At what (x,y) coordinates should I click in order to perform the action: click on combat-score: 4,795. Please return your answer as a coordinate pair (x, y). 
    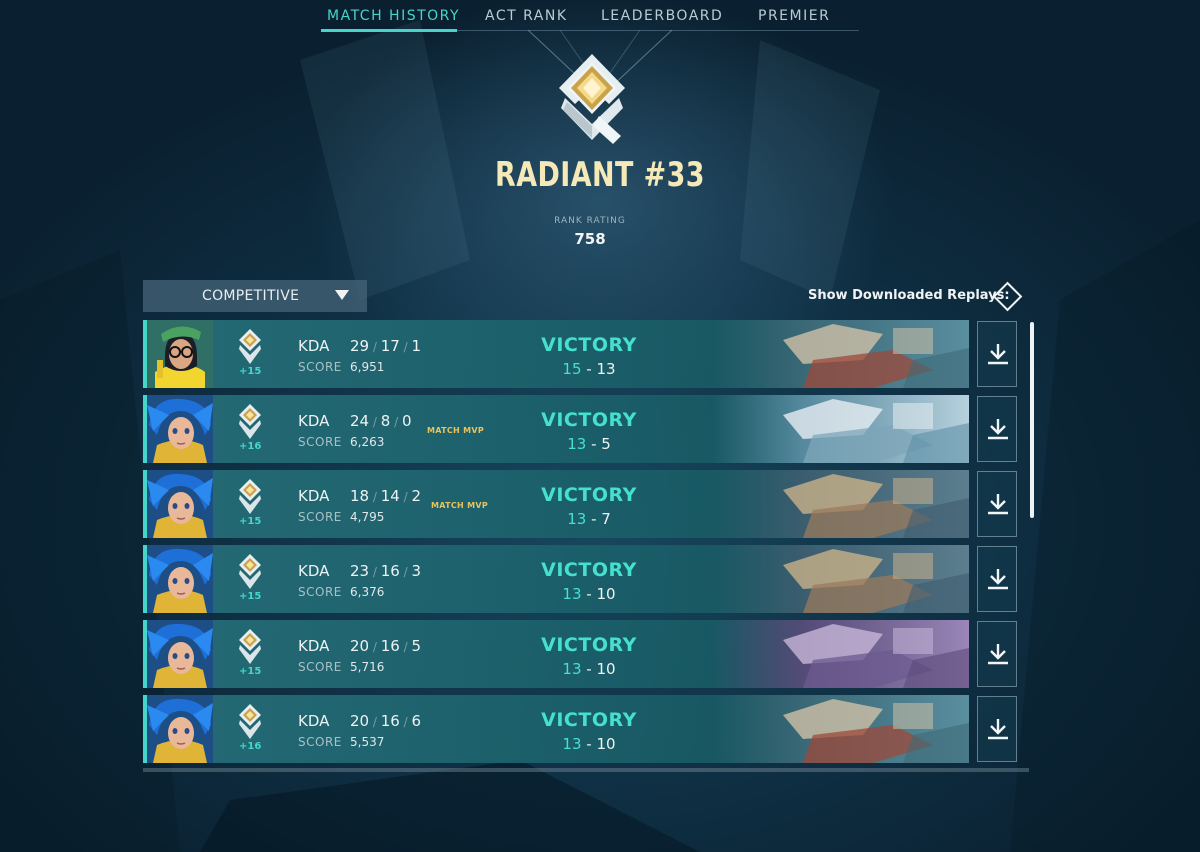
    Looking at the image, I should click on (367, 517).